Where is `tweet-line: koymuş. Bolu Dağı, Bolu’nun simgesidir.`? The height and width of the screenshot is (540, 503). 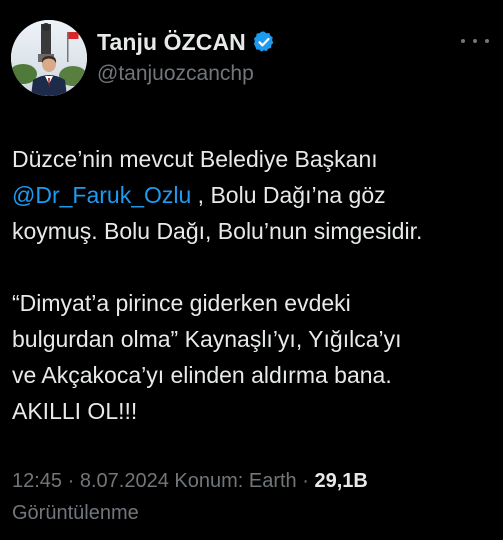 tweet-line: koymuş. Bolu Dağı, Bolu’nun simgesidir. is located at coordinates (217, 231).